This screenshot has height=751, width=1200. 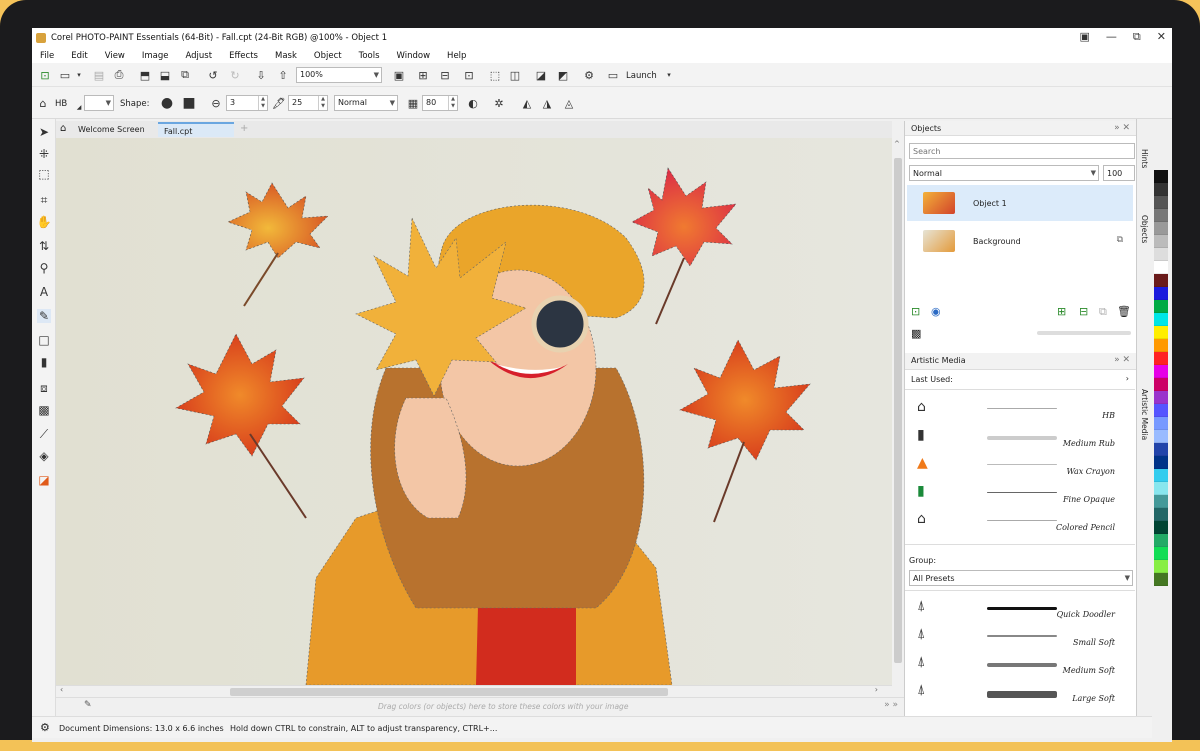 What do you see at coordinates (44, 362) in the screenshot?
I see `eraser-tool-icon: ▮` at bounding box center [44, 362].